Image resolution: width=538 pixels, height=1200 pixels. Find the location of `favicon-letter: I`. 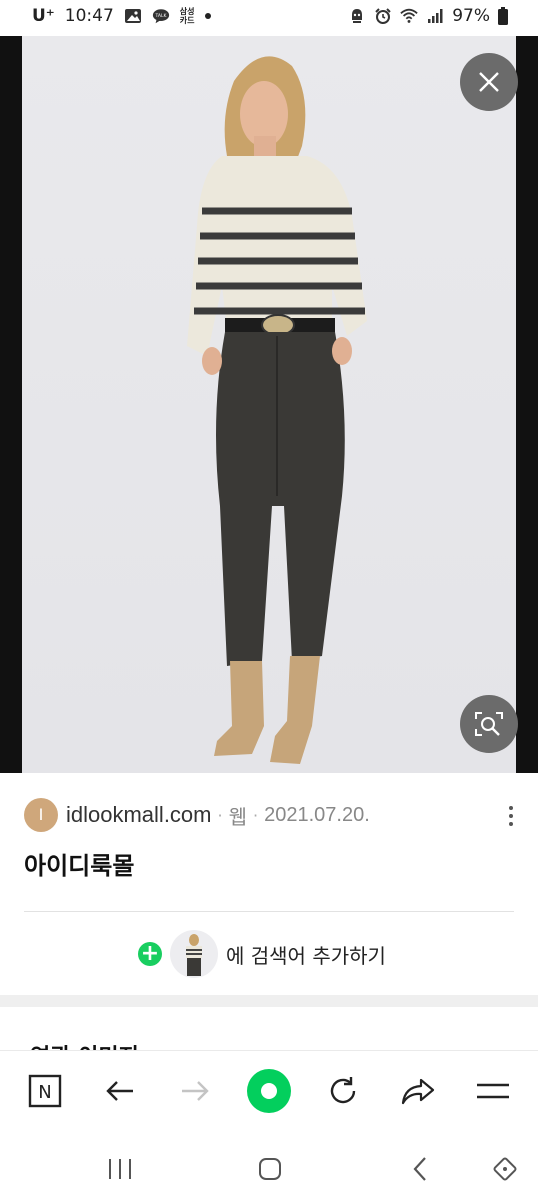

favicon-letter: I is located at coordinates (41, 814).